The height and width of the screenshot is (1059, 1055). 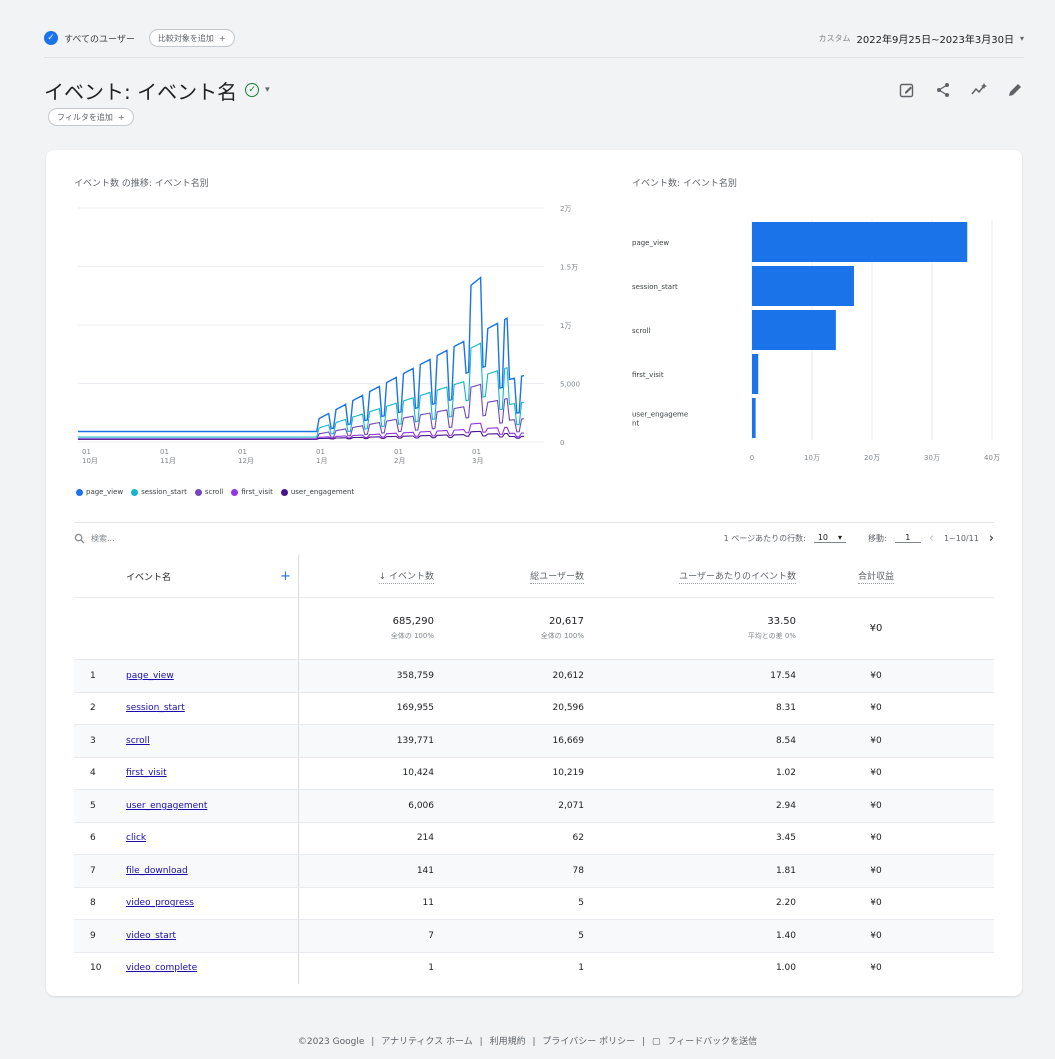 I want to click on events-per-user-cell: 1.02, so click(x=785, y=773).